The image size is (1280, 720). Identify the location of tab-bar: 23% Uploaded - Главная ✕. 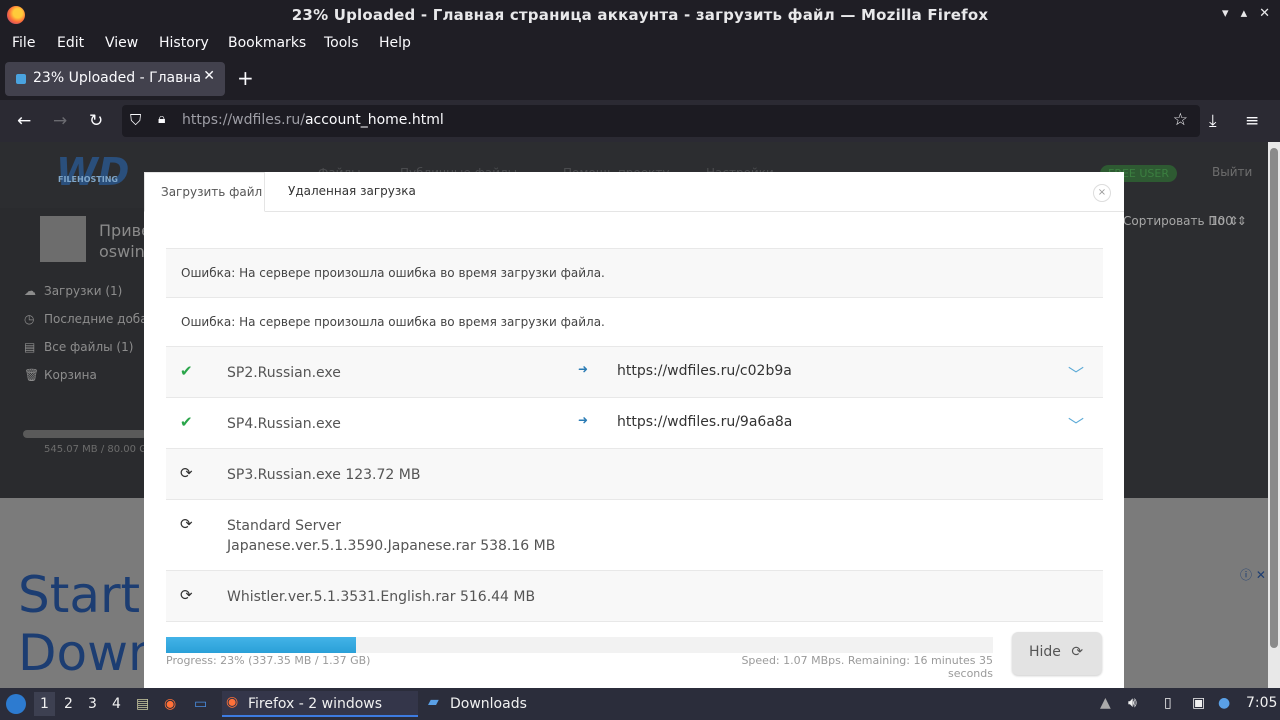
(640, 79).